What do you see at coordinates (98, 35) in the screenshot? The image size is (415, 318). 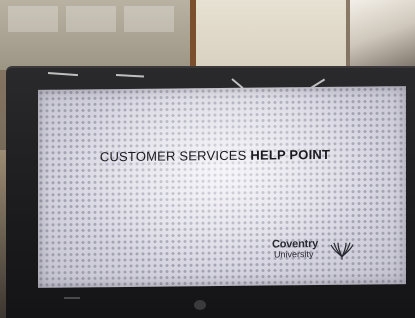 I see `background-window` at bounding box center [98, 35].